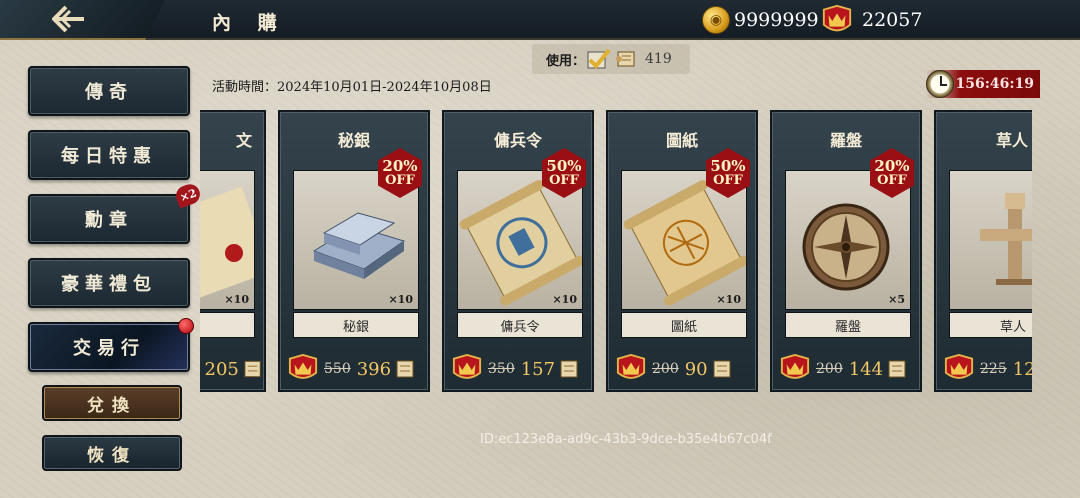 This screenshot has width=1080, height=498. Describe the element at coordinates (337, 369) in the screenshot. I see `old-price: 550` at that location.